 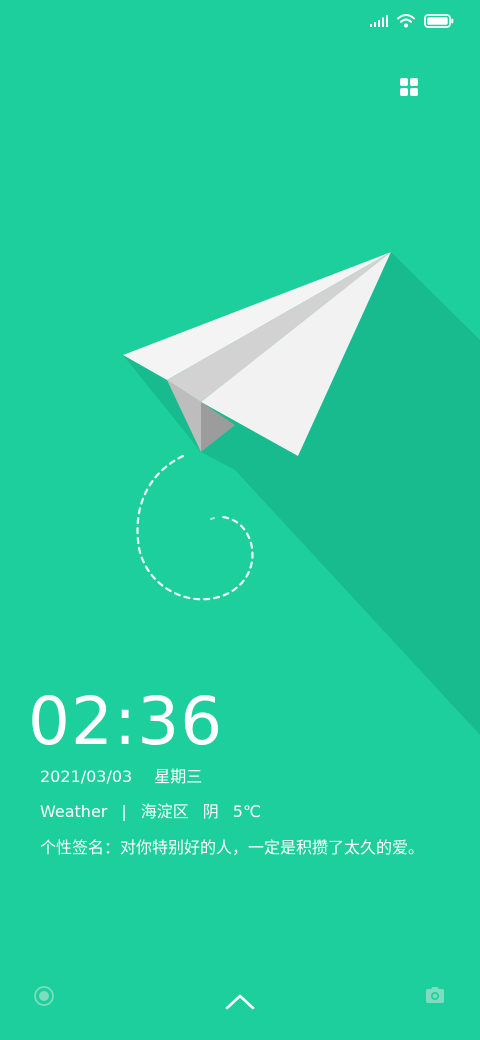 I want to click on lockscreen-clock: 02:36, so click(x=126, y=721).